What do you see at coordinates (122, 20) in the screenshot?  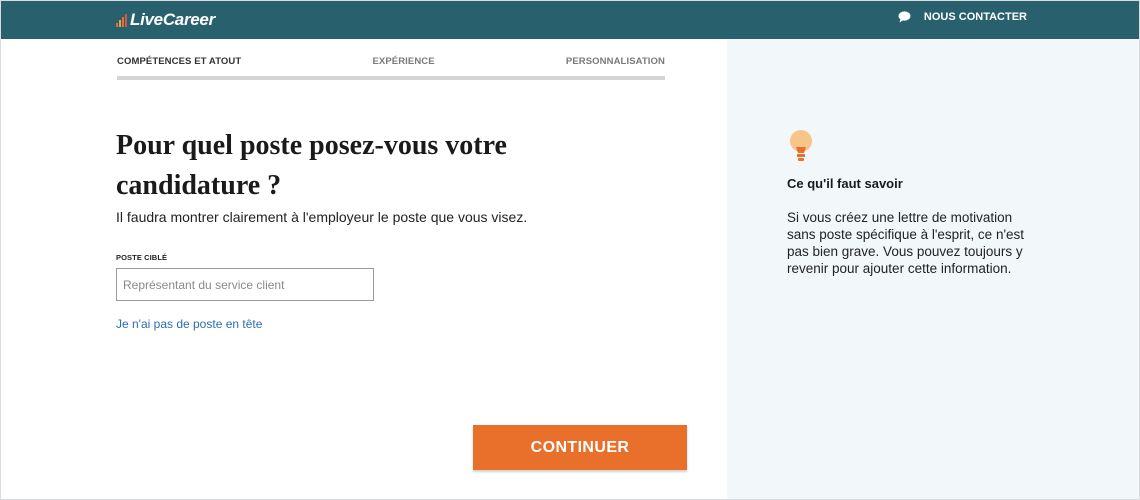 I see `logo-bars-icon` at bounding box center [122, 20].